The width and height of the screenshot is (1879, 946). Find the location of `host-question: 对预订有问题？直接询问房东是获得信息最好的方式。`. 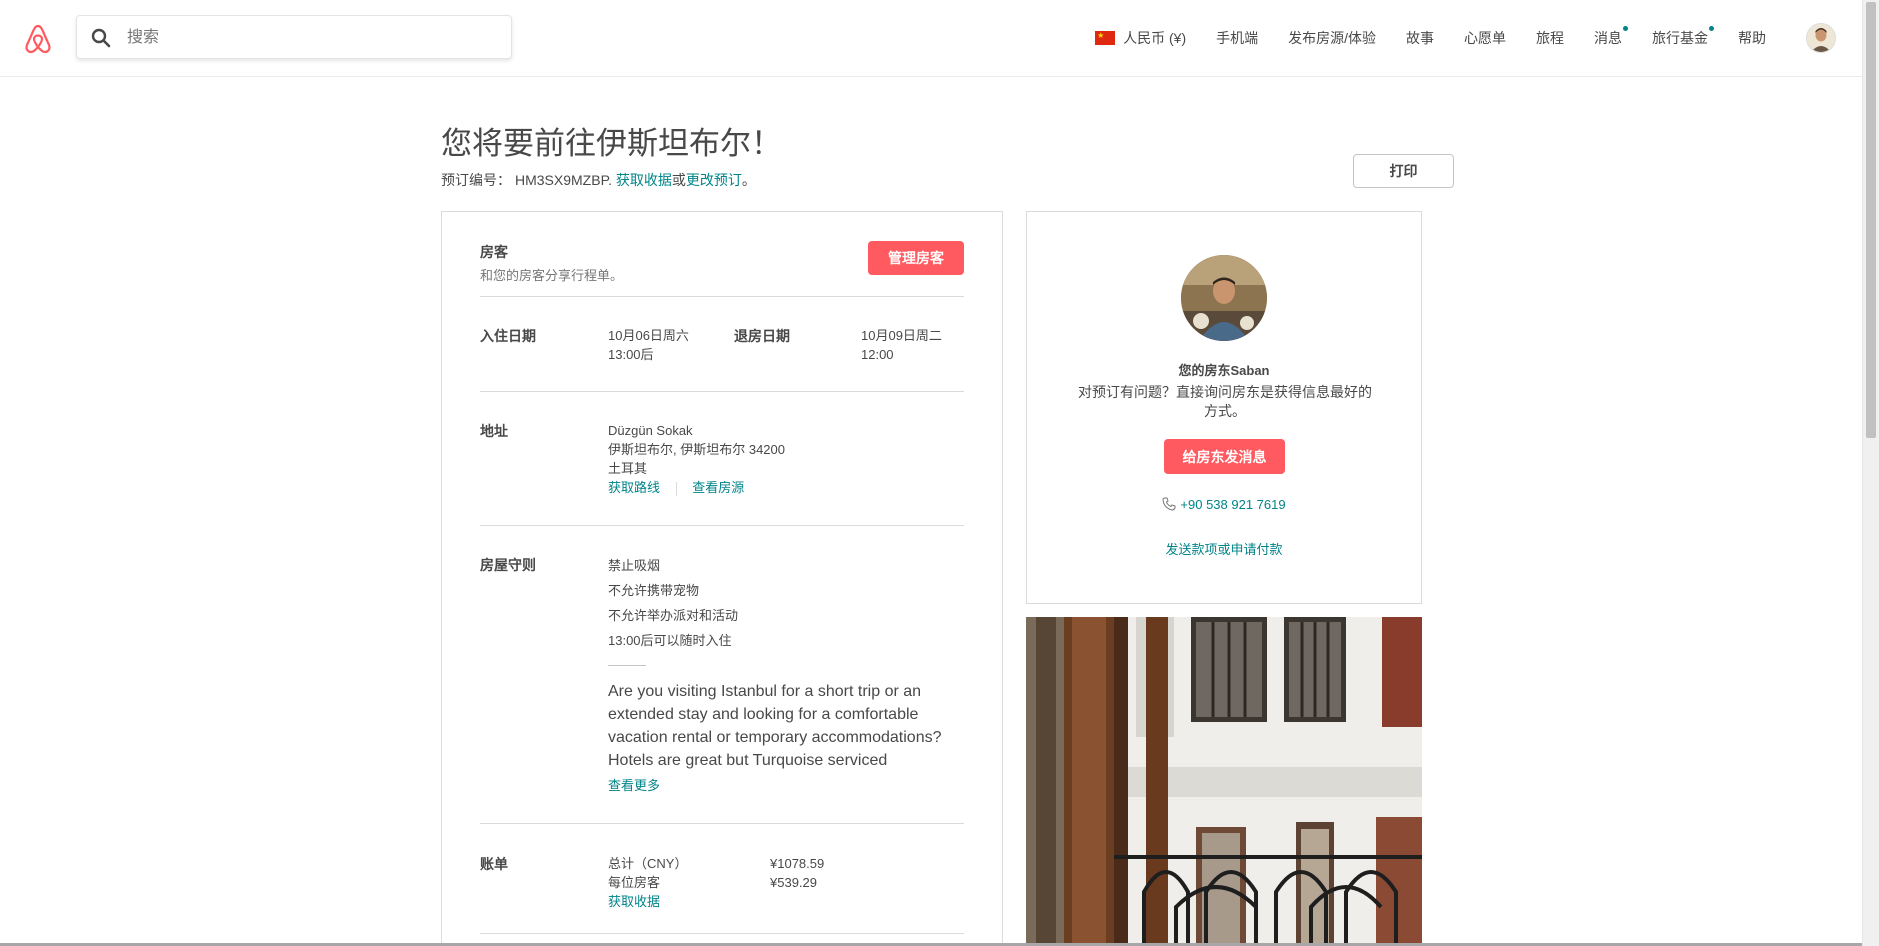

host-question: 对预订有问题？直接询问房东是获得信息最好的方式。 is located at coordinates (1225, 401).